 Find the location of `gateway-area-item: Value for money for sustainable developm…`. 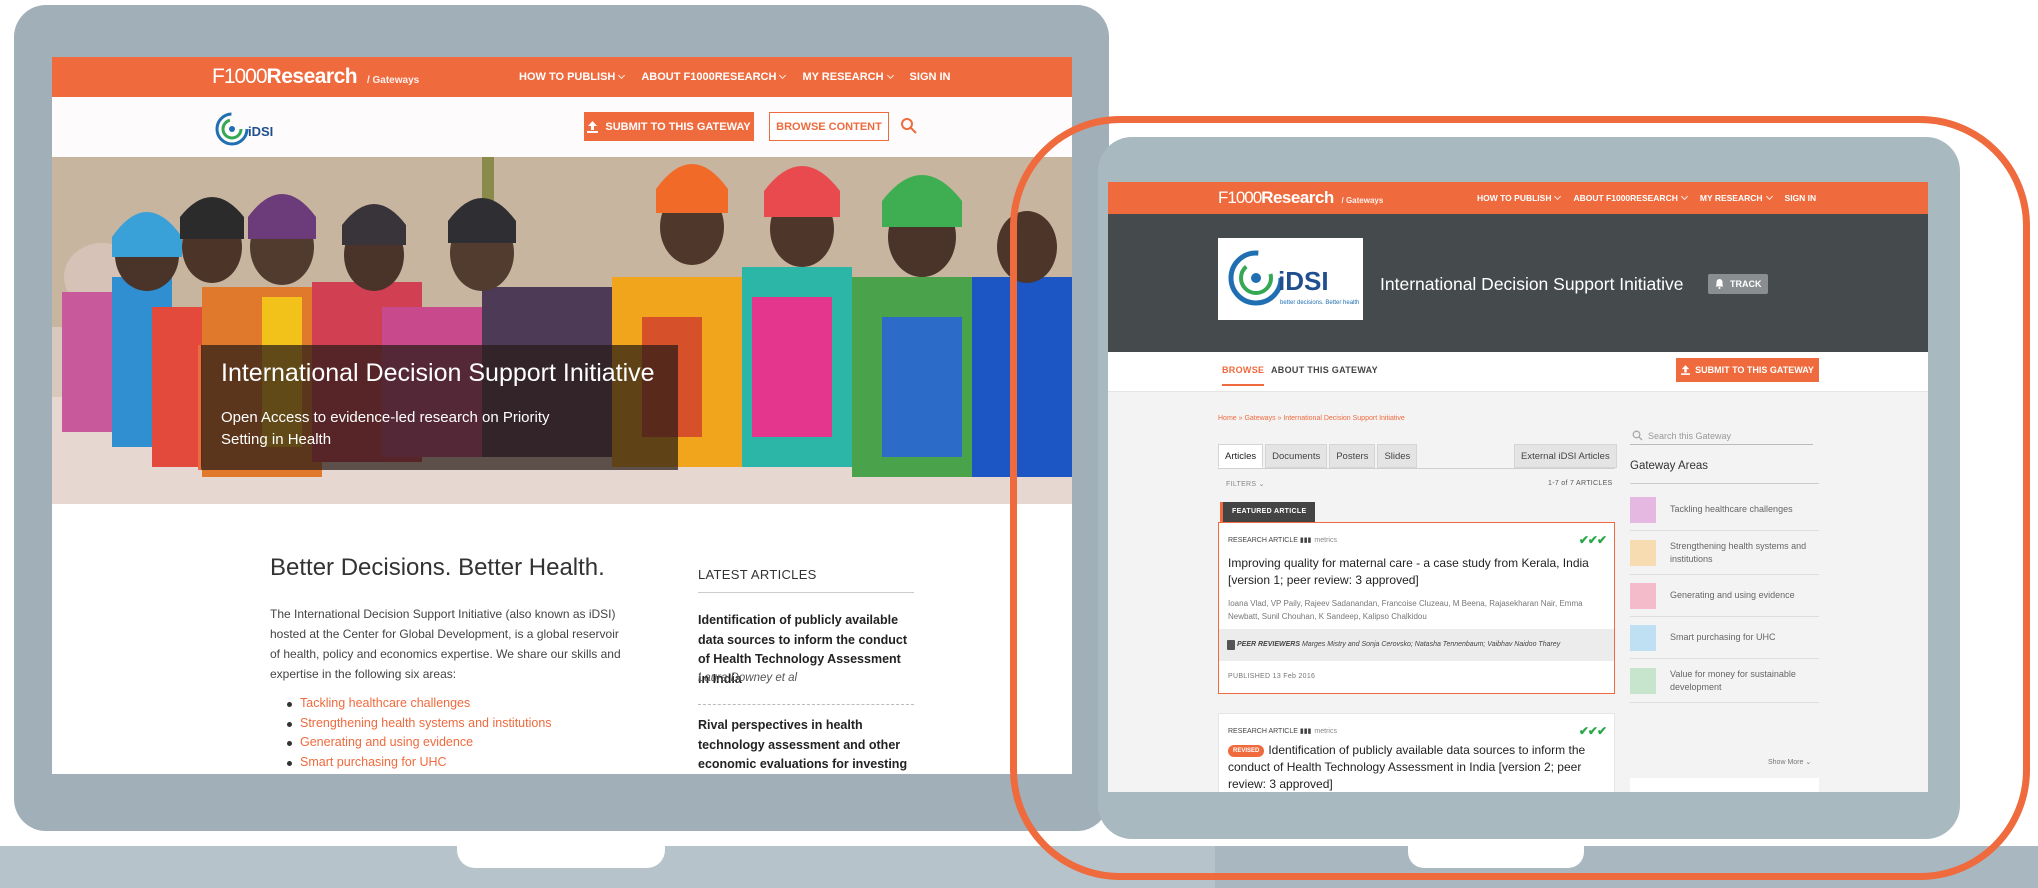

gateway-area-item: Value for money for sustainable developm… is located at coordinates (1724, 681).